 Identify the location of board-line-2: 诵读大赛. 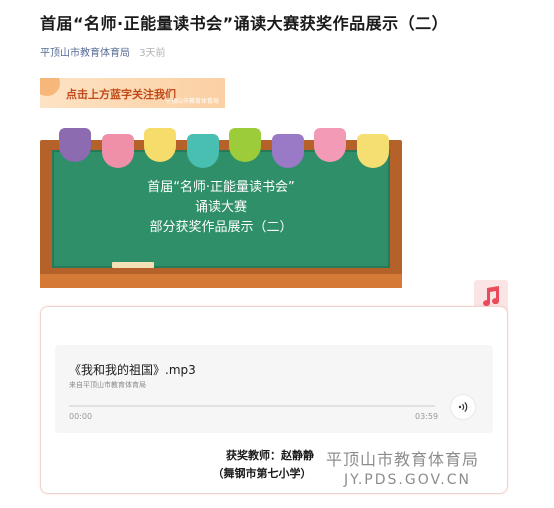
(220, 207).